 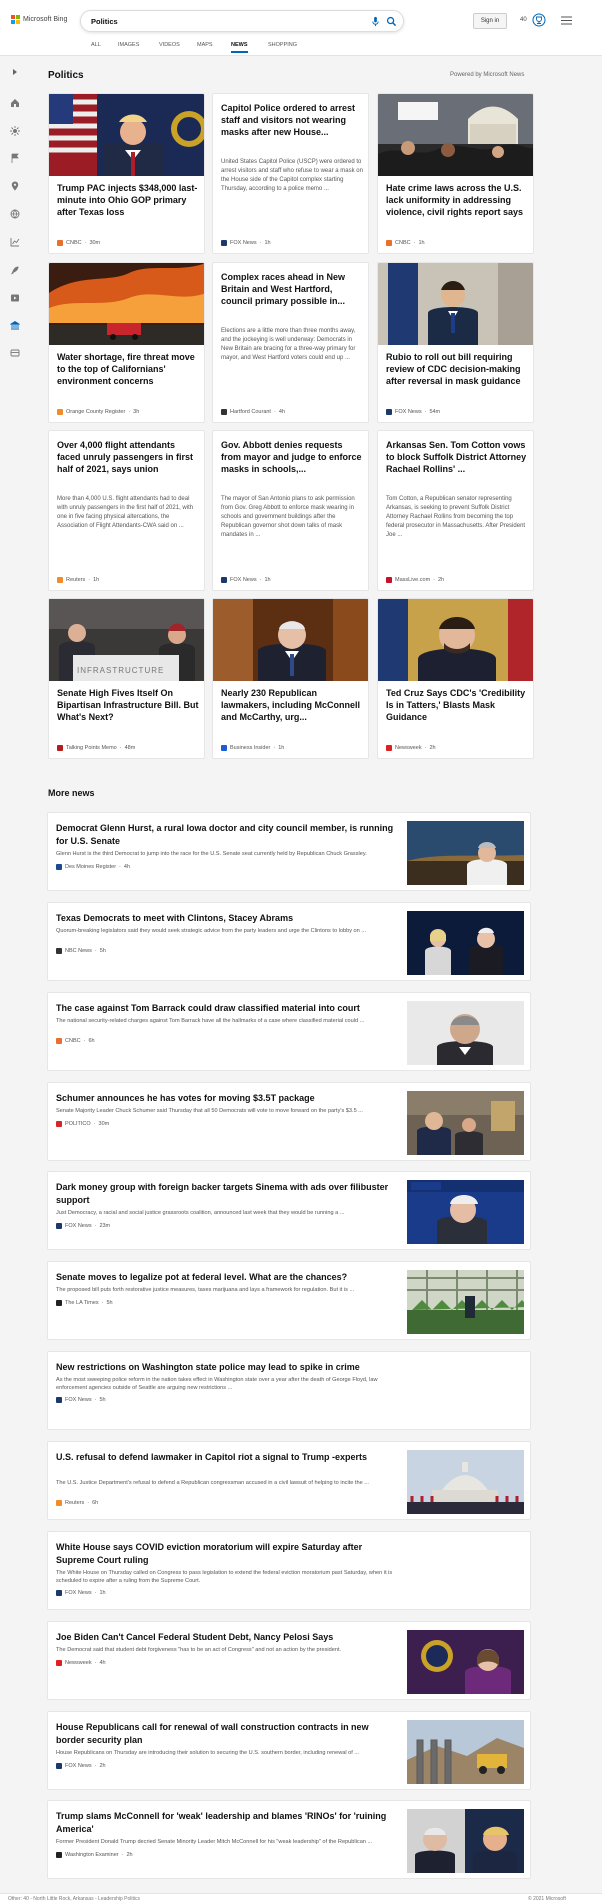 I want to click on flag-icon, so click(x=15, y=158).